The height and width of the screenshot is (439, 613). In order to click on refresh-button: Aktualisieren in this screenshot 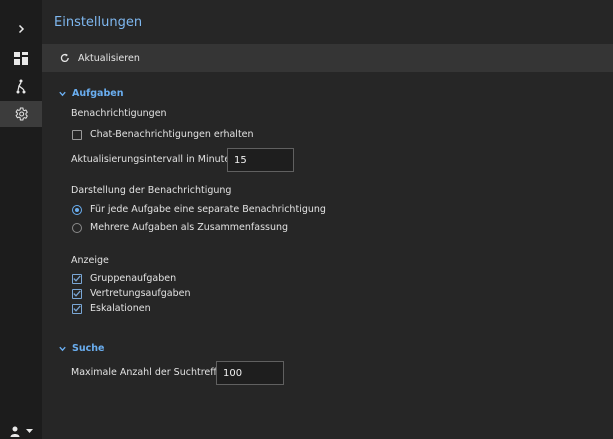, I will do `click(100, 58)`.